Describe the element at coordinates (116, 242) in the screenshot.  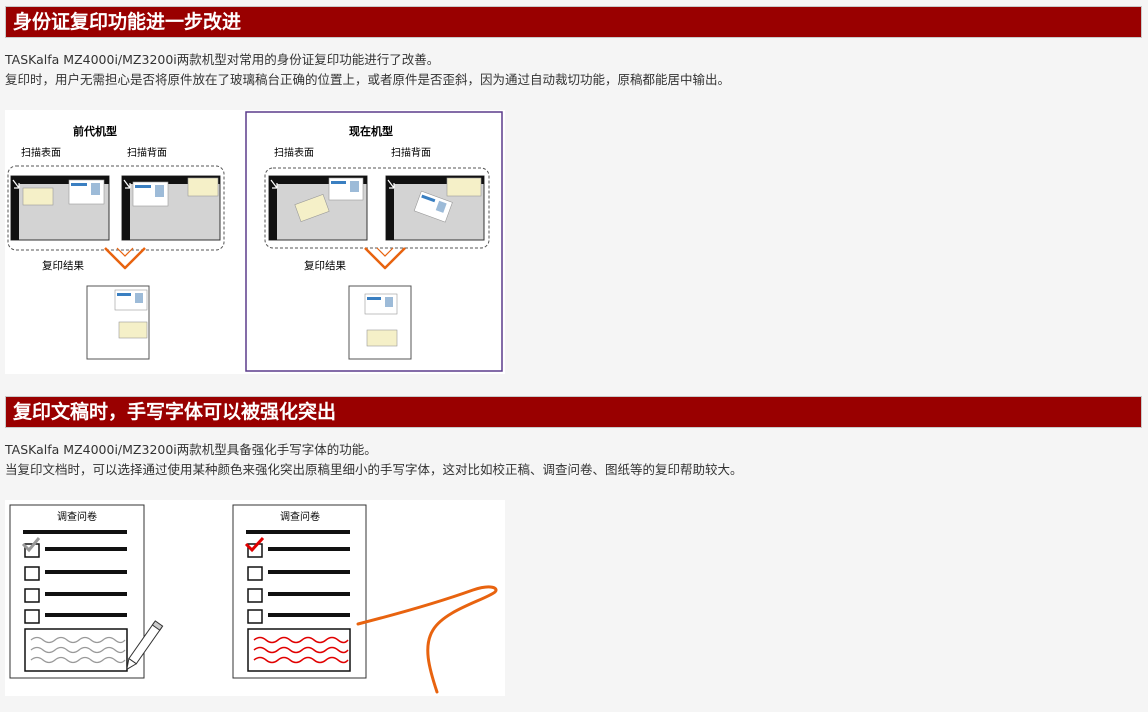
I see `previous-model-panel: 前代机型 扫描表面 扫描背面 复印结果` at that location.